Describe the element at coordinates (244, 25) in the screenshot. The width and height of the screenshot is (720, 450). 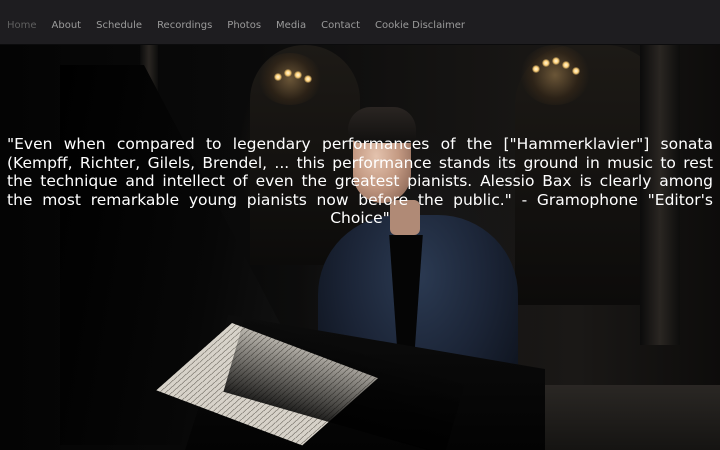
I see `nav-link-photos: Photos` at that location.